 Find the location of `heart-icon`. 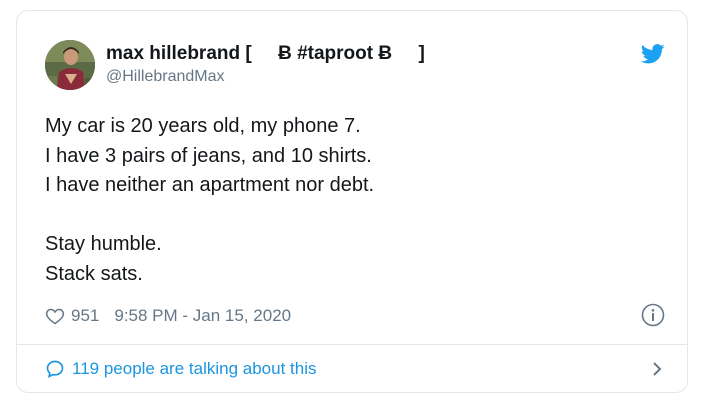

heart-icon is located at coordinates (55, 316).